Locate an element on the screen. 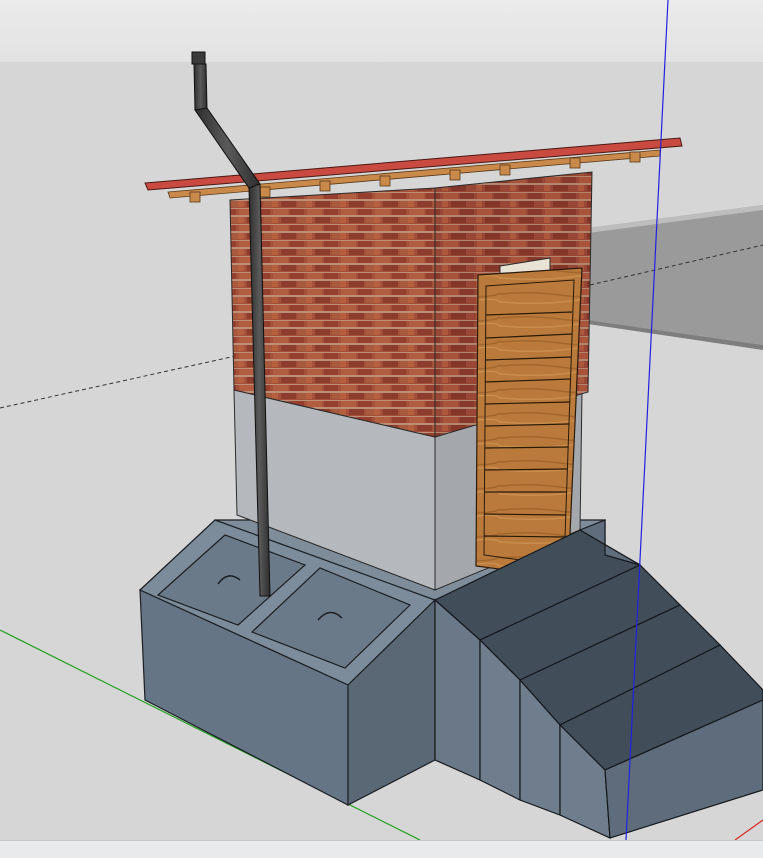 This screenshot has height=858, width=763. status-bar is located at coordinates (381, 849).